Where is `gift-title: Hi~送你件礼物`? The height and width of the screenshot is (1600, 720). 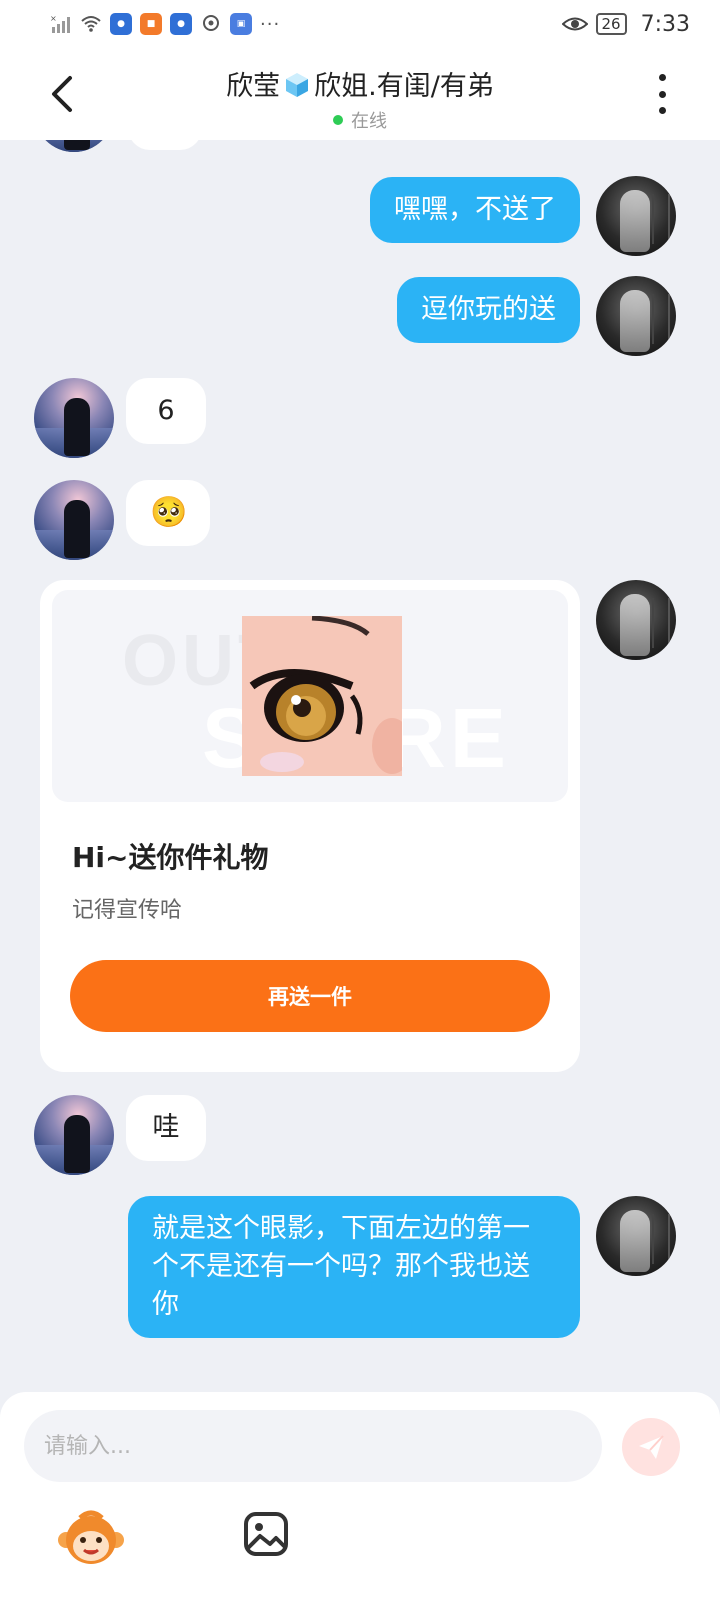
gift-title: Hi~送你件礼物 is located at coordinates (170, 857).